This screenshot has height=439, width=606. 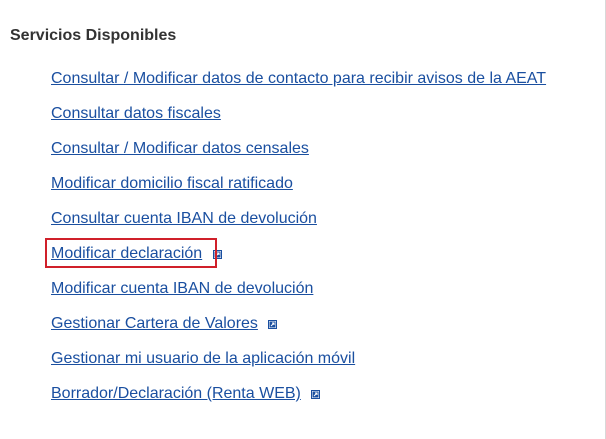 I want to click on list-item: Borrador/Declaración (Renta WEB), so click(x=298, y=400).